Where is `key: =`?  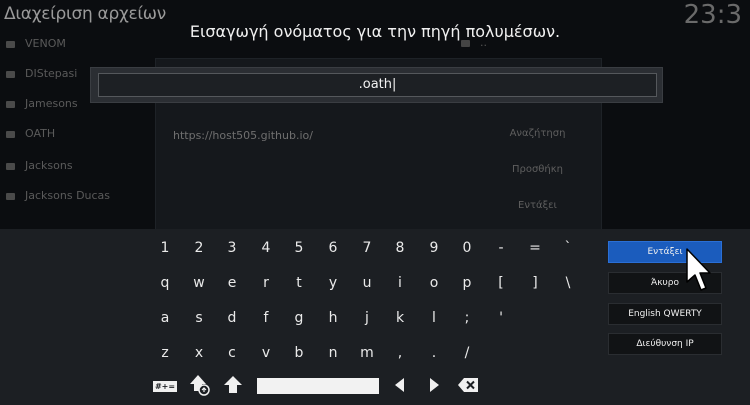 key: = is located at coordinates (535, 248).